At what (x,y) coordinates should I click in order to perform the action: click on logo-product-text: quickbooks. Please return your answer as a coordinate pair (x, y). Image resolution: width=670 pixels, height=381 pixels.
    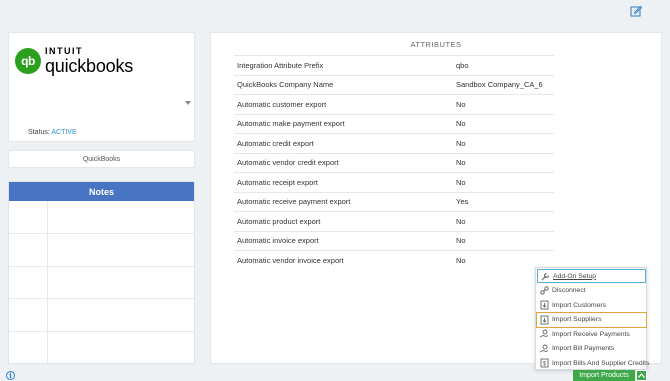
    Looking at the image, I should click on (89, 66).